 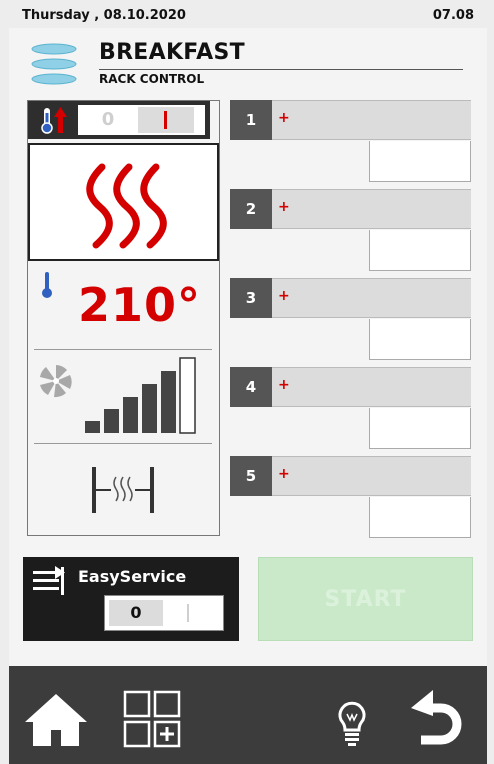 What do you see at coordinates (136, 613) in the screenshot?
I see `easy-service-off-option: 0` at bounding box center [136, 613].